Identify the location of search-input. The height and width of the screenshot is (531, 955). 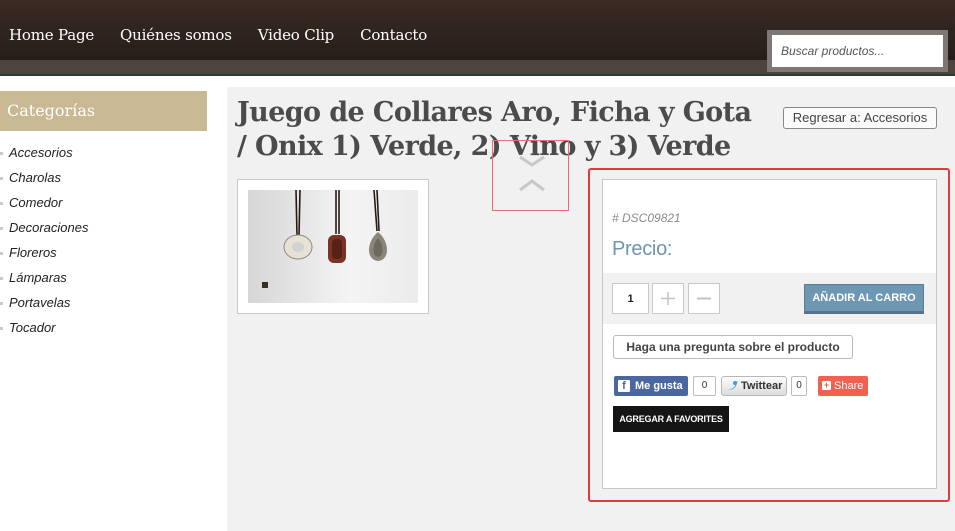
(857, 51).